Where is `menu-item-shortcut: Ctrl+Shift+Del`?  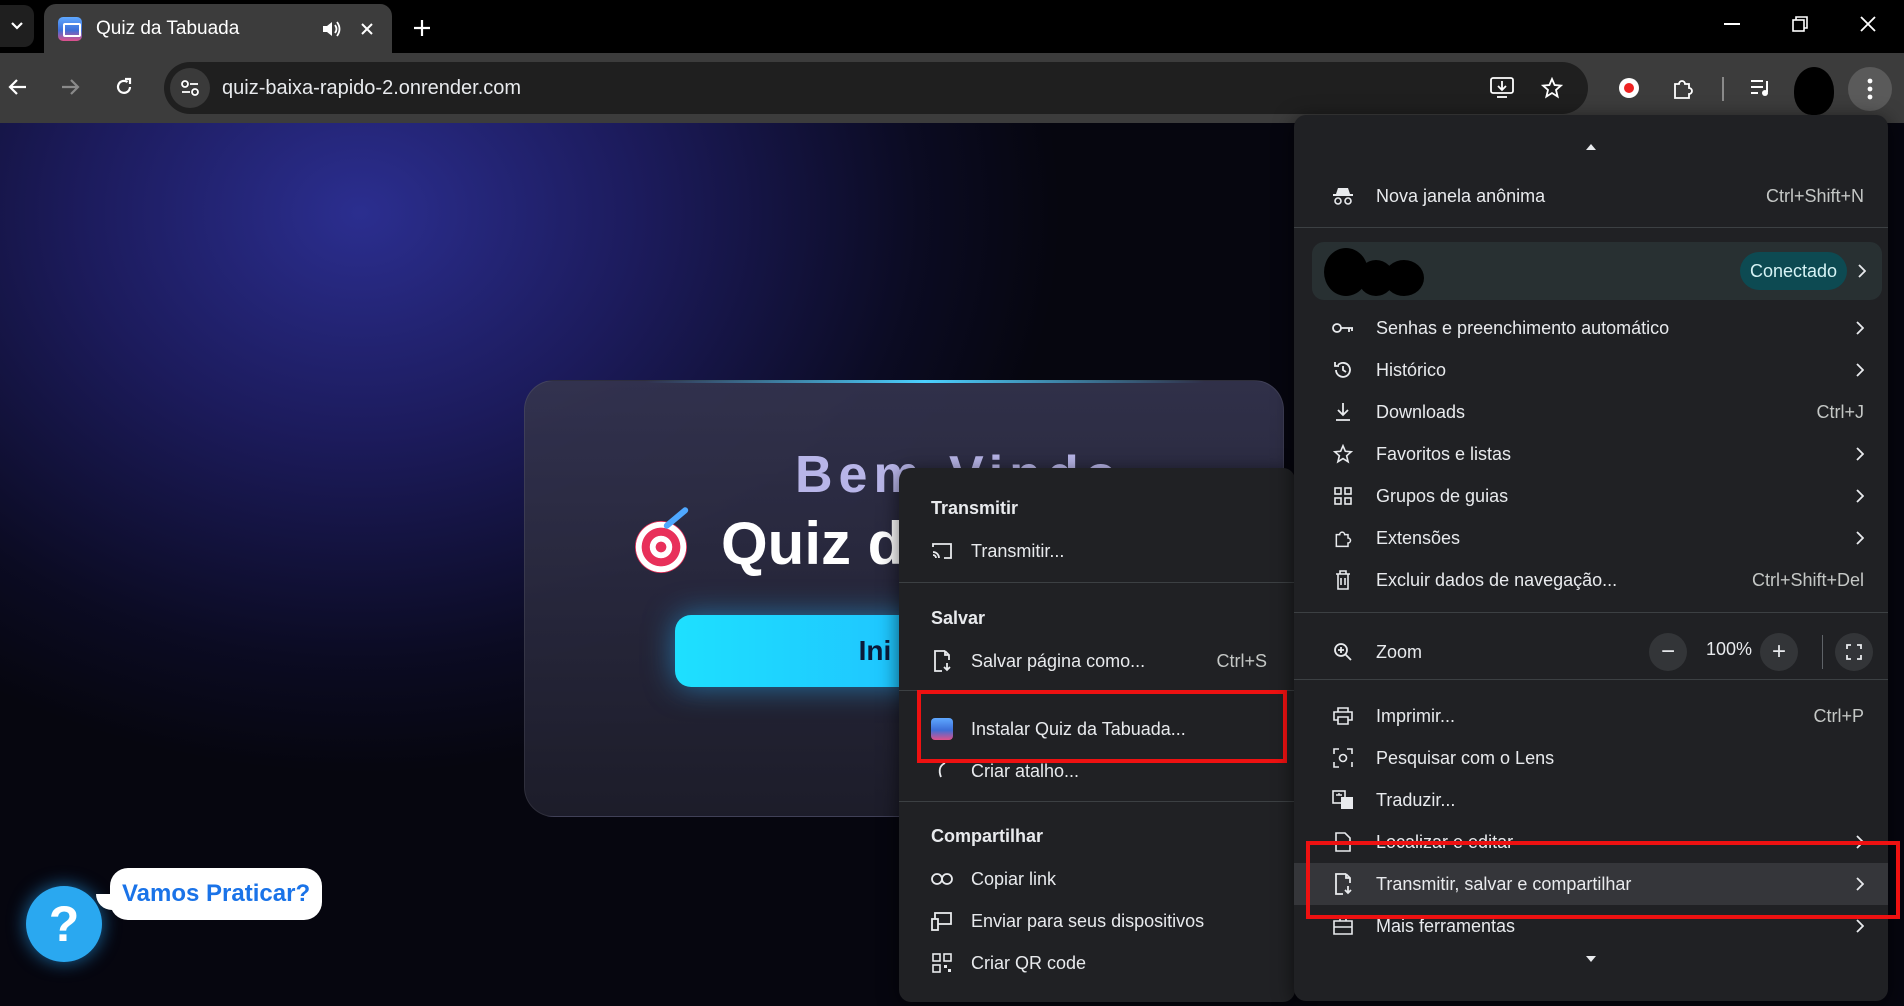 menu-item-shortcut: Ctrl+Shift+Del is located at coordinates (1807, 579).